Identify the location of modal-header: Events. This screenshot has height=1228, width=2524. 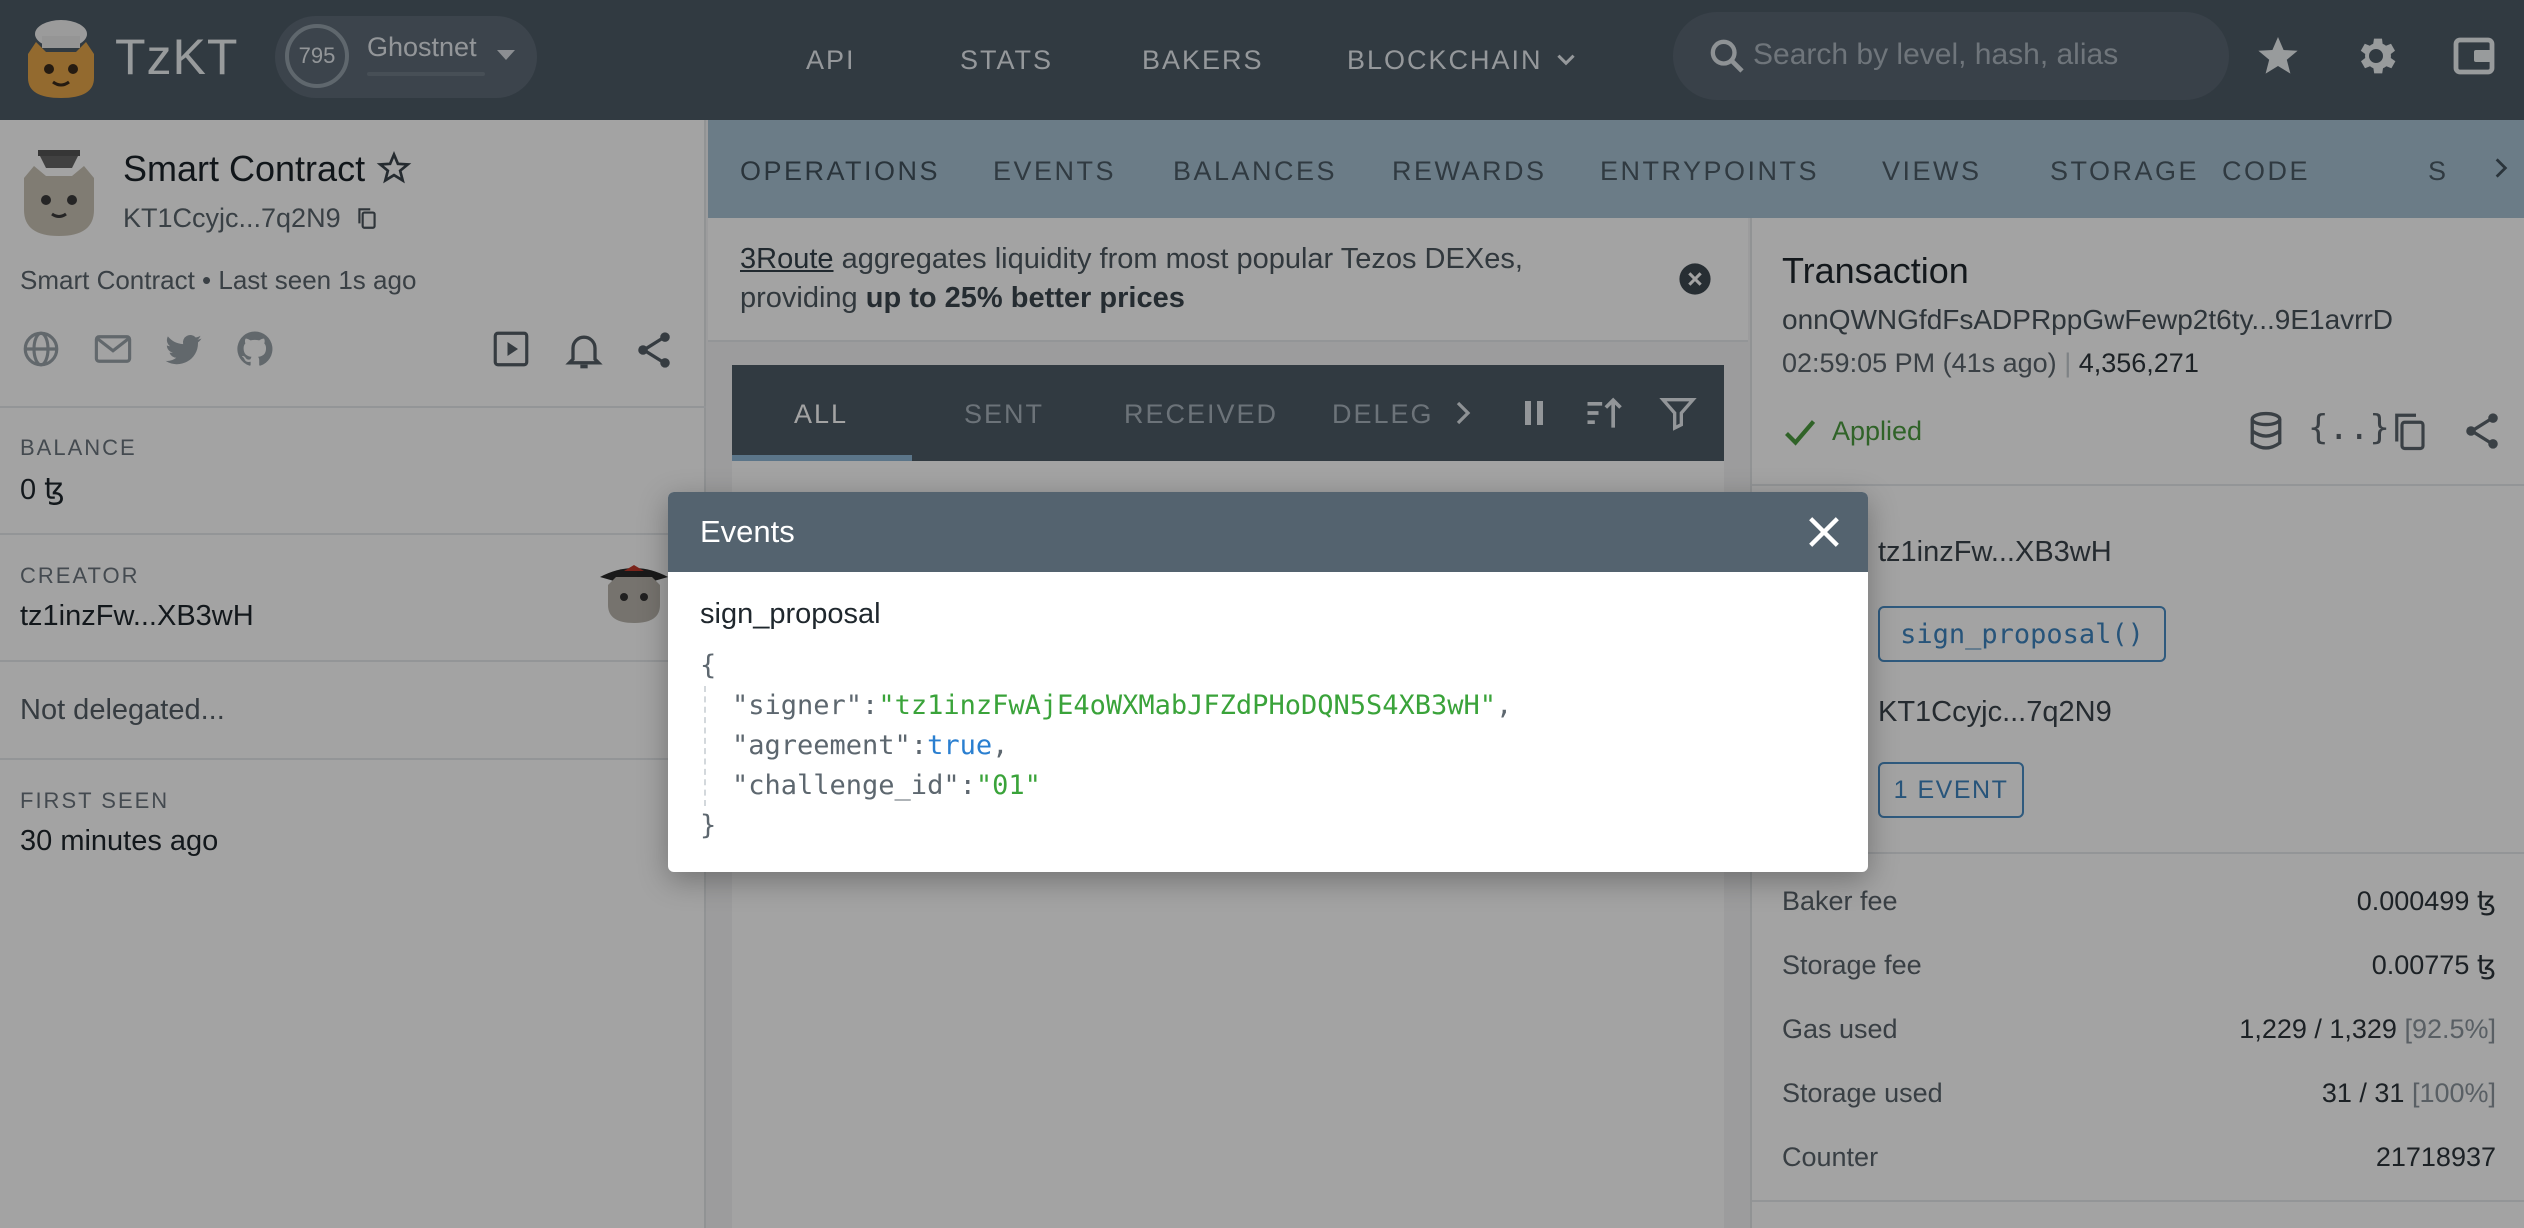
(1268, 532).